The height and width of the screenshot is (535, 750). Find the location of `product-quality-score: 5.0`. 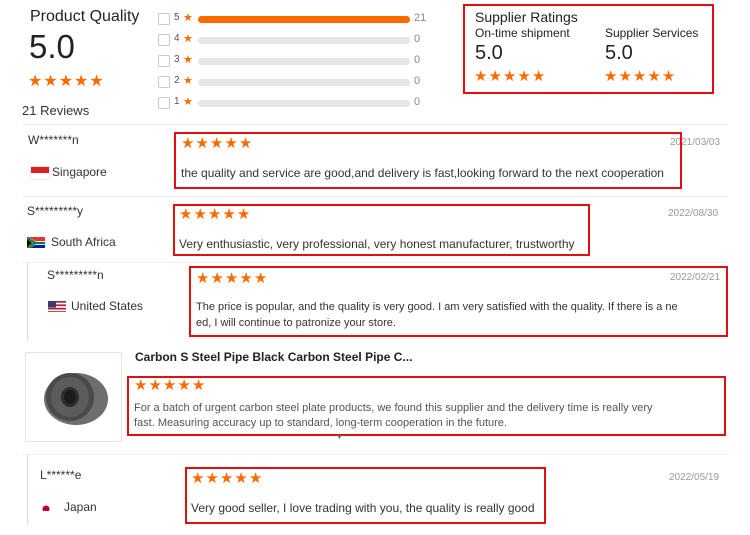

product-quality-score: 5.0 is located at coordinates (52, 46).